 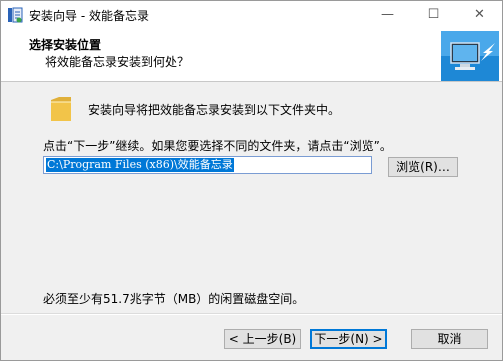 What do you see at coordinates (140, 165) in the screenshot?
I see `install-path-value: C:\Program Files (x86)\效能备忘录` at bounding box center [140, 165].